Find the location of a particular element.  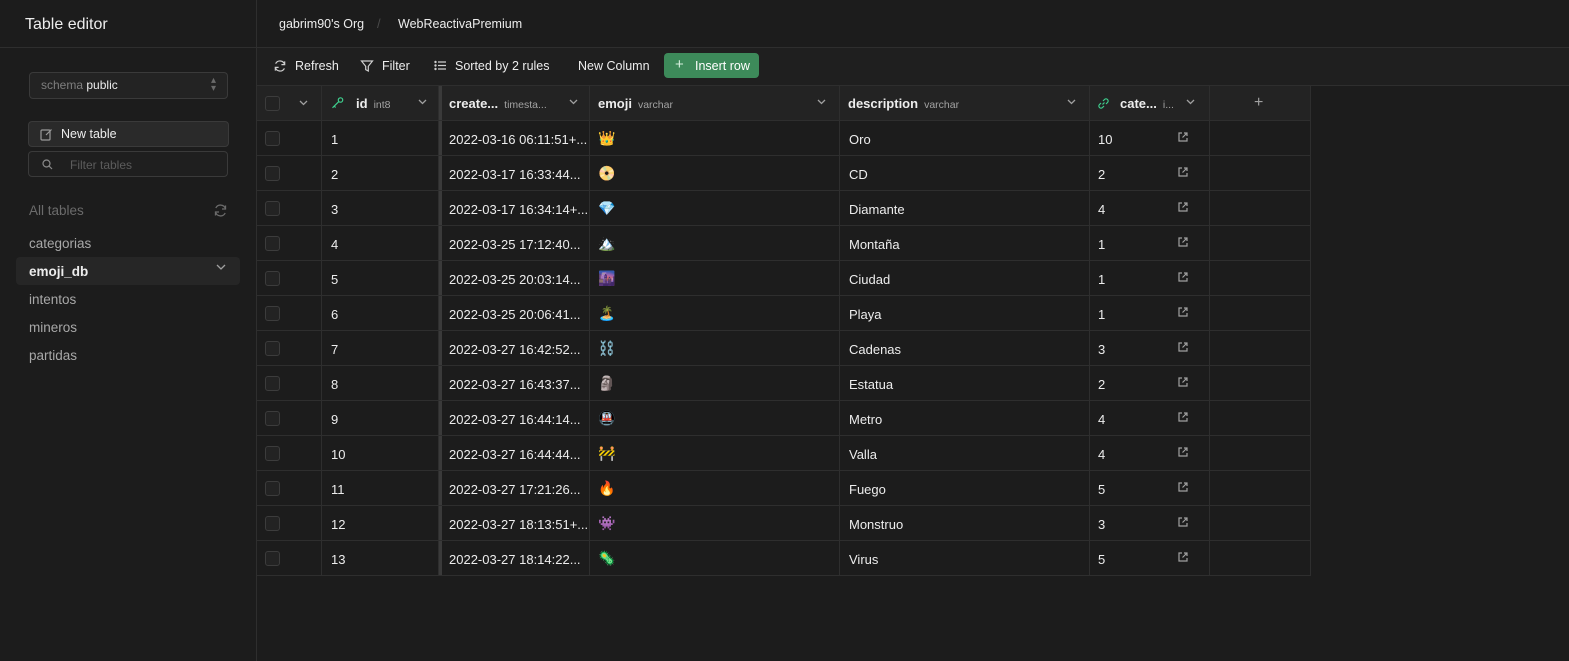

cell-emoji: ⛓️ is located at coordinates (715, 348).